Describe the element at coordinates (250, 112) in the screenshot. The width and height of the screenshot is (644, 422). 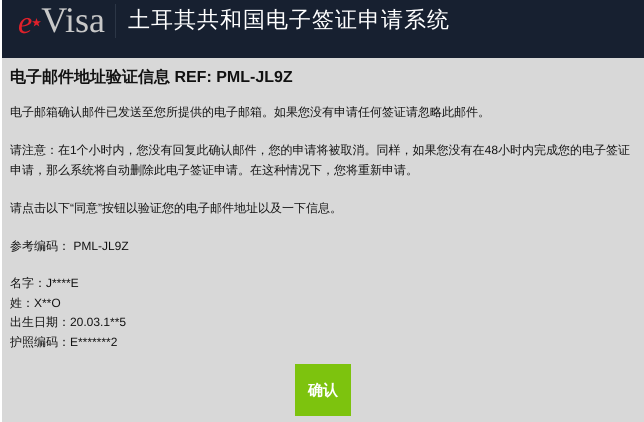
I see `message-paragraph: 电子邮箱确认邮件已发送至您所提供的电子邮箱。如果您没有申请任何签证请忽略此邮件。` at that location.